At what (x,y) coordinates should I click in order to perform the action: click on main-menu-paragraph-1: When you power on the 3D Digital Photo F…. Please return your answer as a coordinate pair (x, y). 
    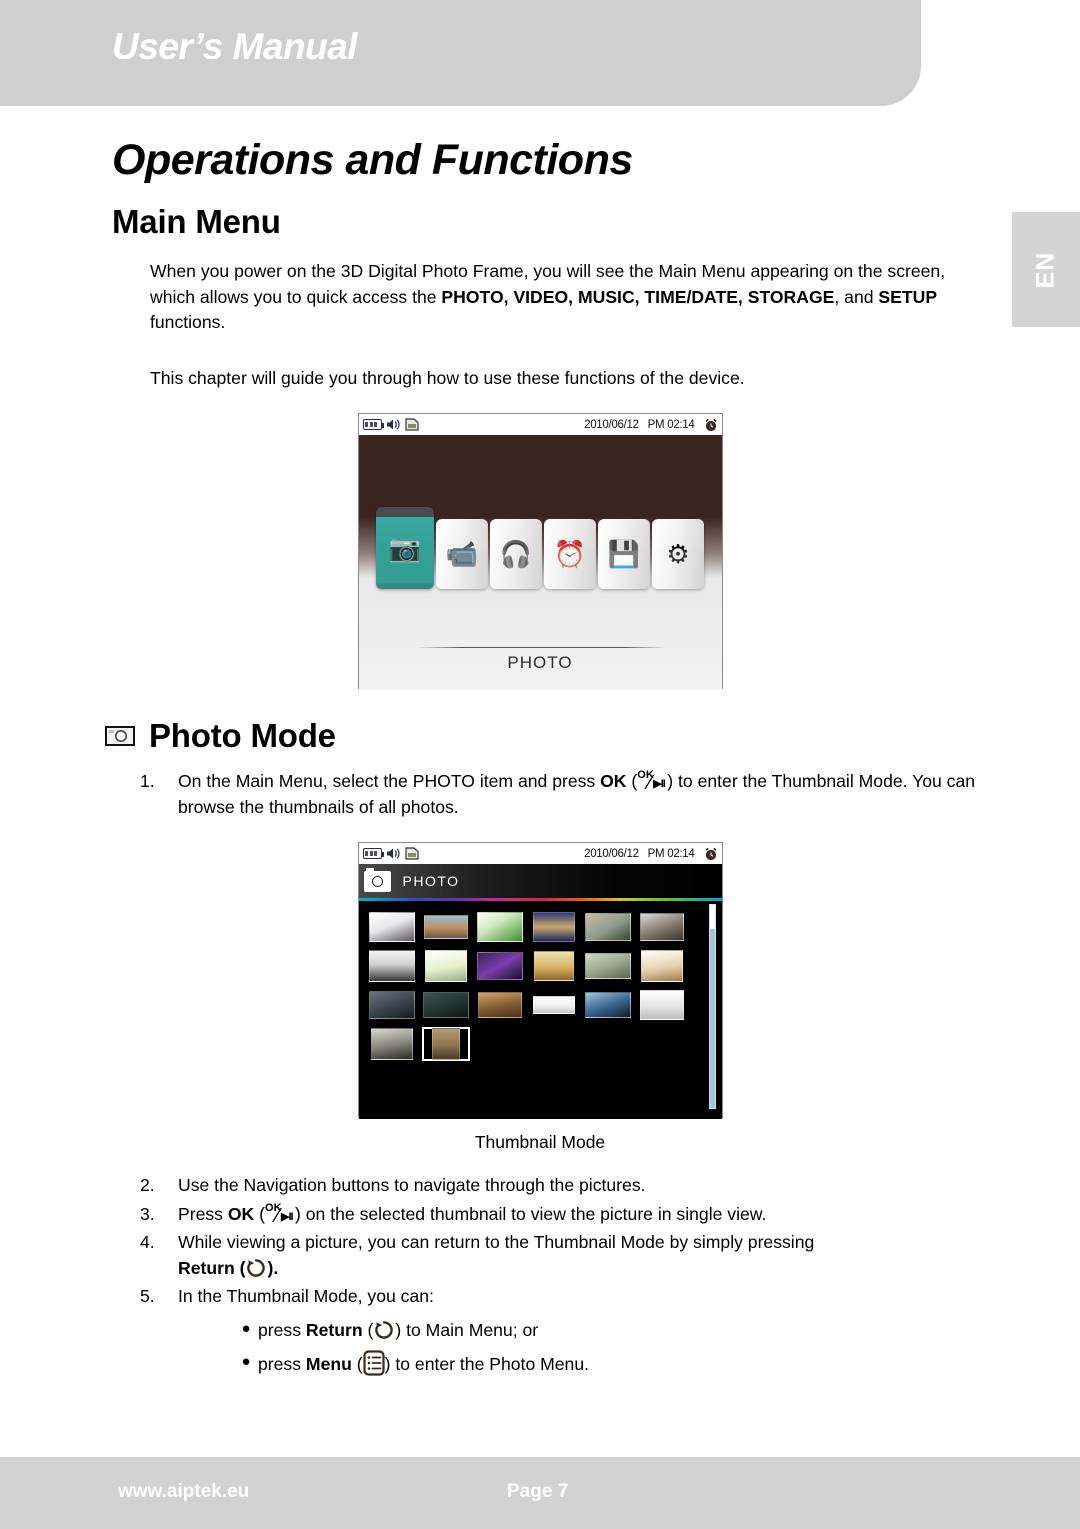
    Looking at the image, I should click on (560, 297).